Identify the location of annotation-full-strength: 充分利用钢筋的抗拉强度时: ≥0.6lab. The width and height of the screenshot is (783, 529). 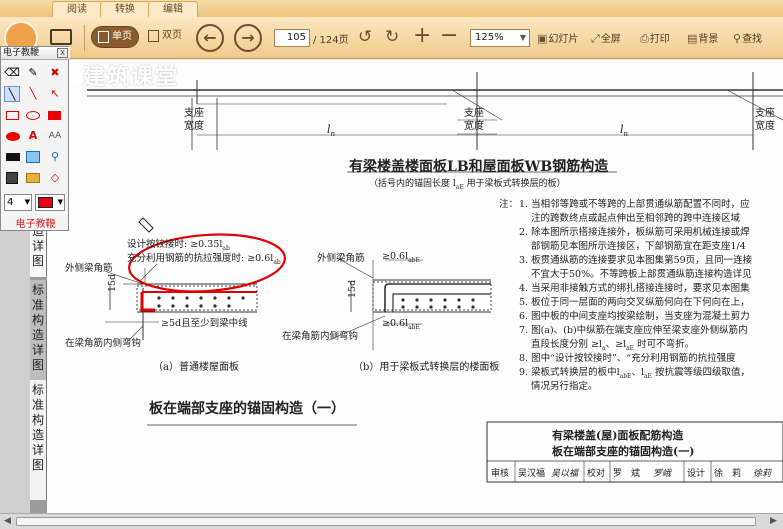
(204, 259).